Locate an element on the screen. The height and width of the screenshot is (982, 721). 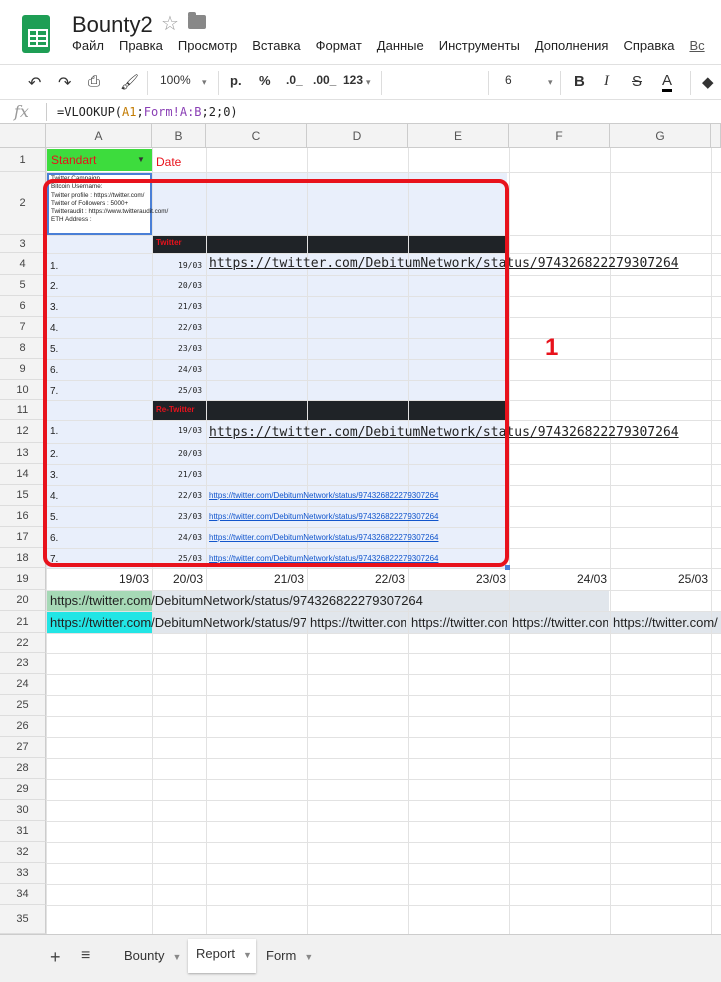
bold-button: B is located at coordinates (579, 81).